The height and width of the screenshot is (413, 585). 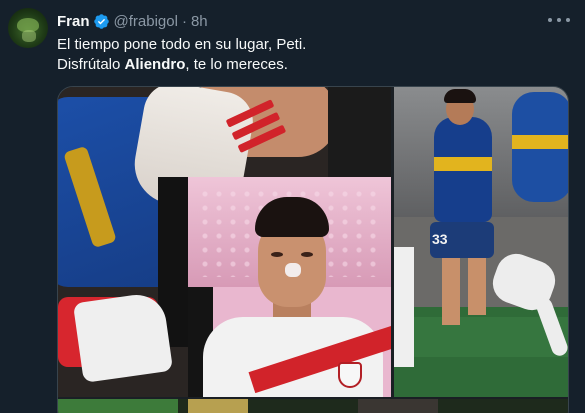 What do you see at coordinates (236, 64) in the screenshot?
I see `tweet-text-segment: , te lo mereces.` at bounding box center [236, 64].